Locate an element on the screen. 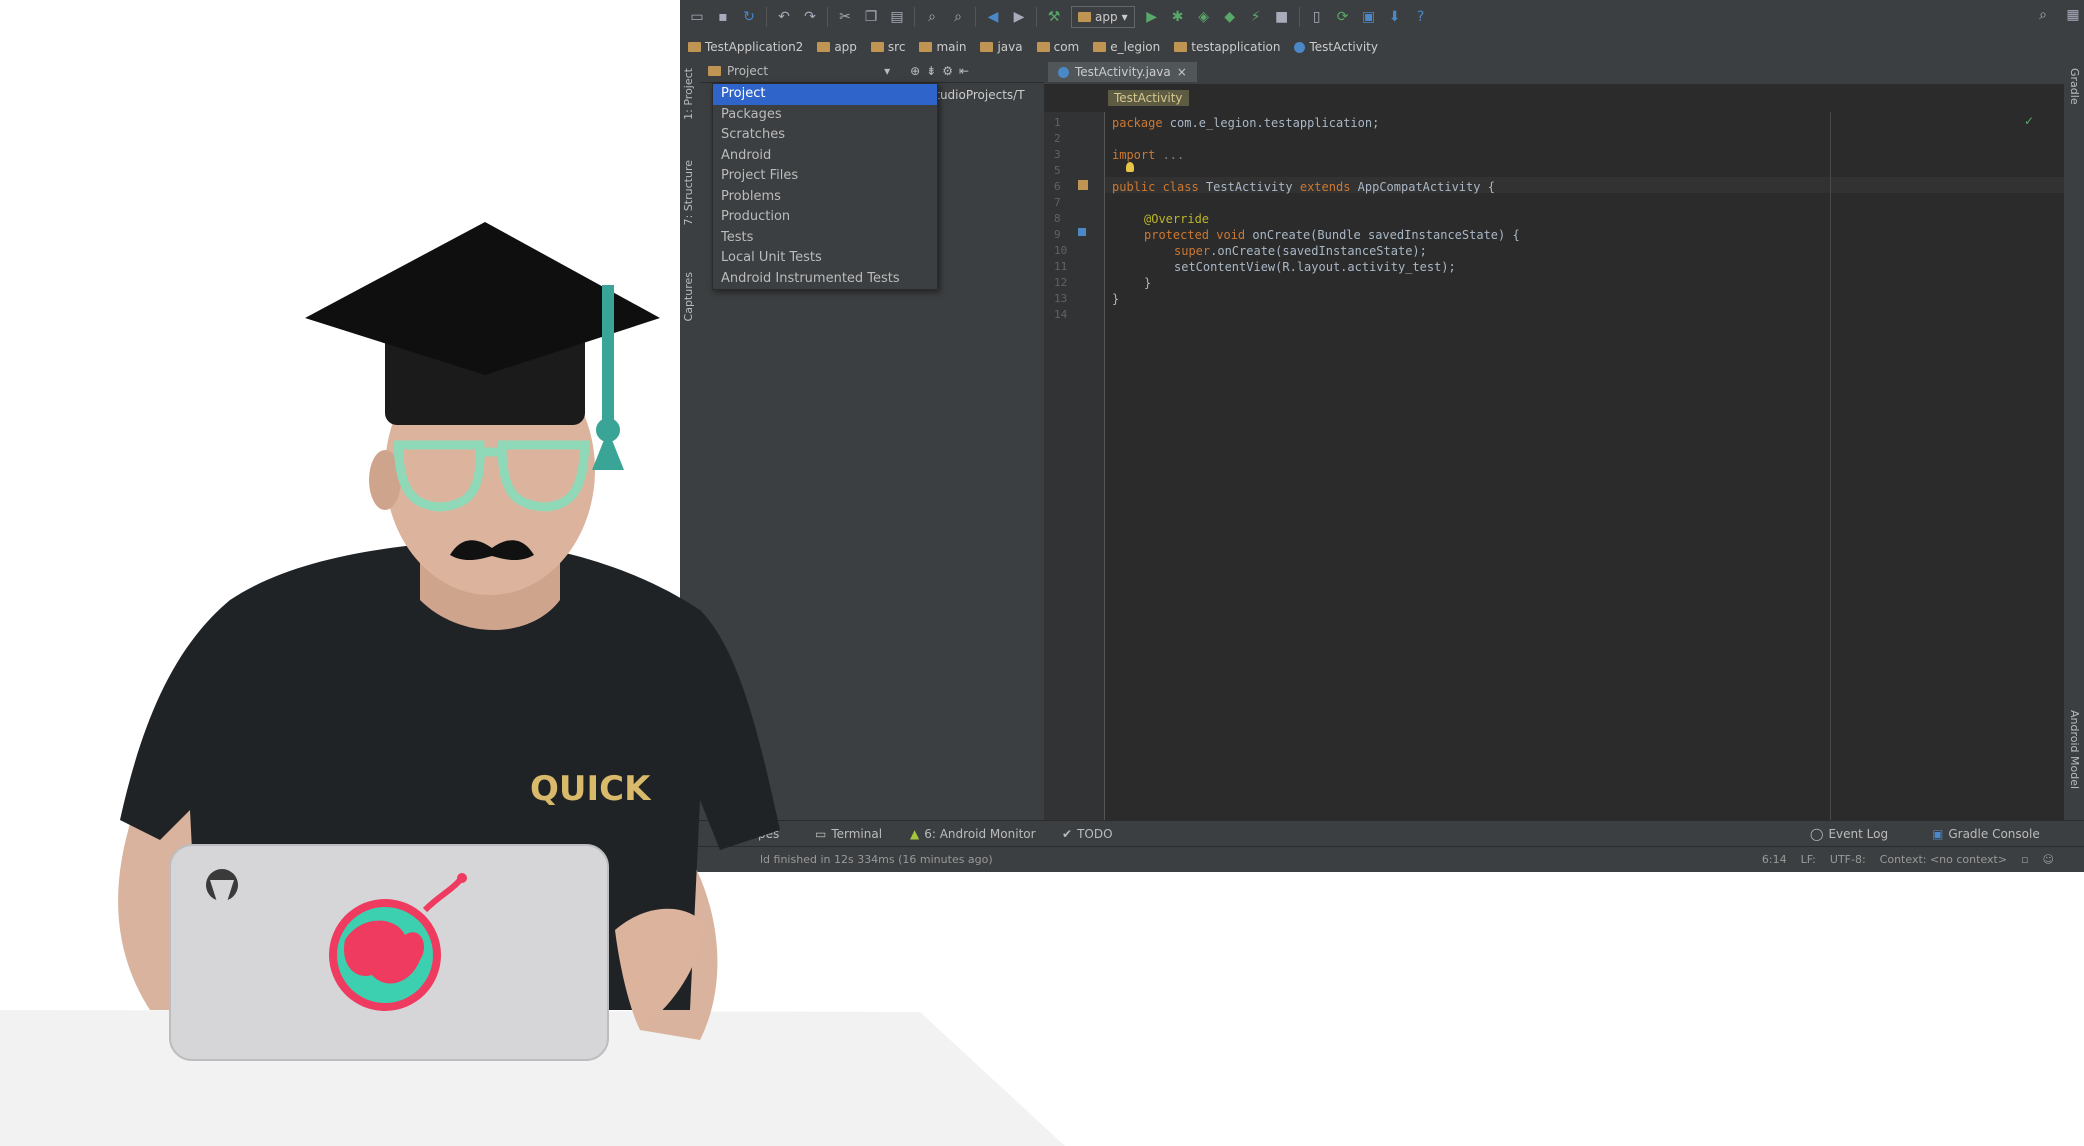 Image resolution: width=2084 pixels, height=1146 pixels. module-icon is located at coordinates (1084, 17).